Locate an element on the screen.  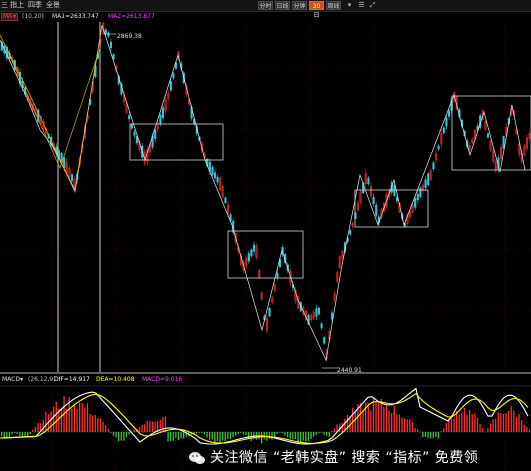
wechat-logo-icon is located at coordinates (197, 458).